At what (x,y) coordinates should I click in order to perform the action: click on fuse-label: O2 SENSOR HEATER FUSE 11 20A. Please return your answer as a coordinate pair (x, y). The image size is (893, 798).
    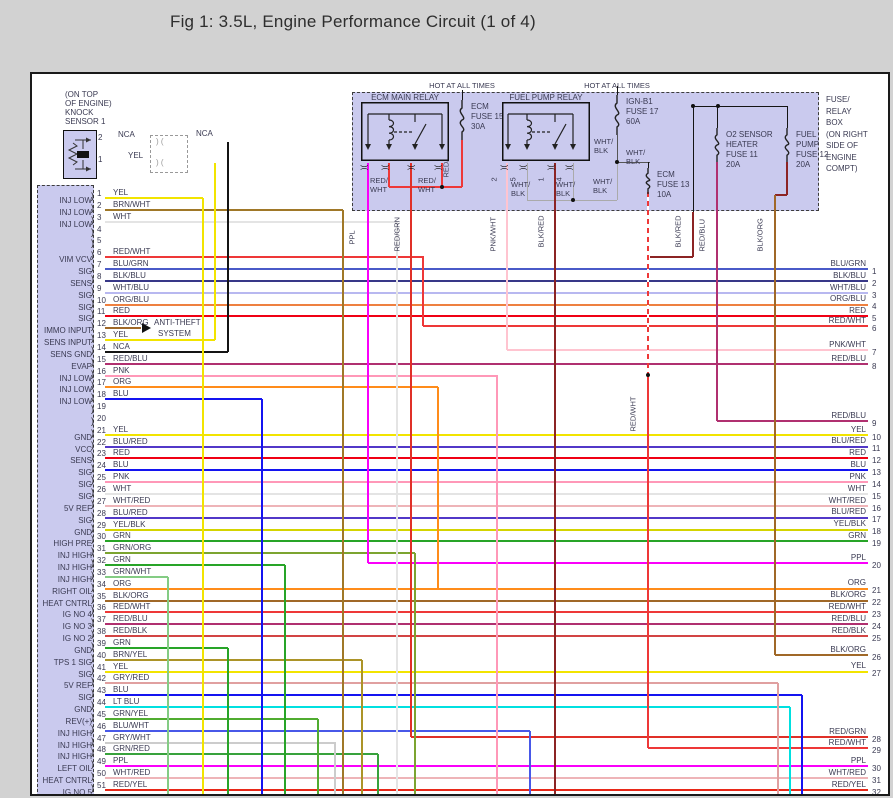
    Looking at the image, I should click on (749, 149).